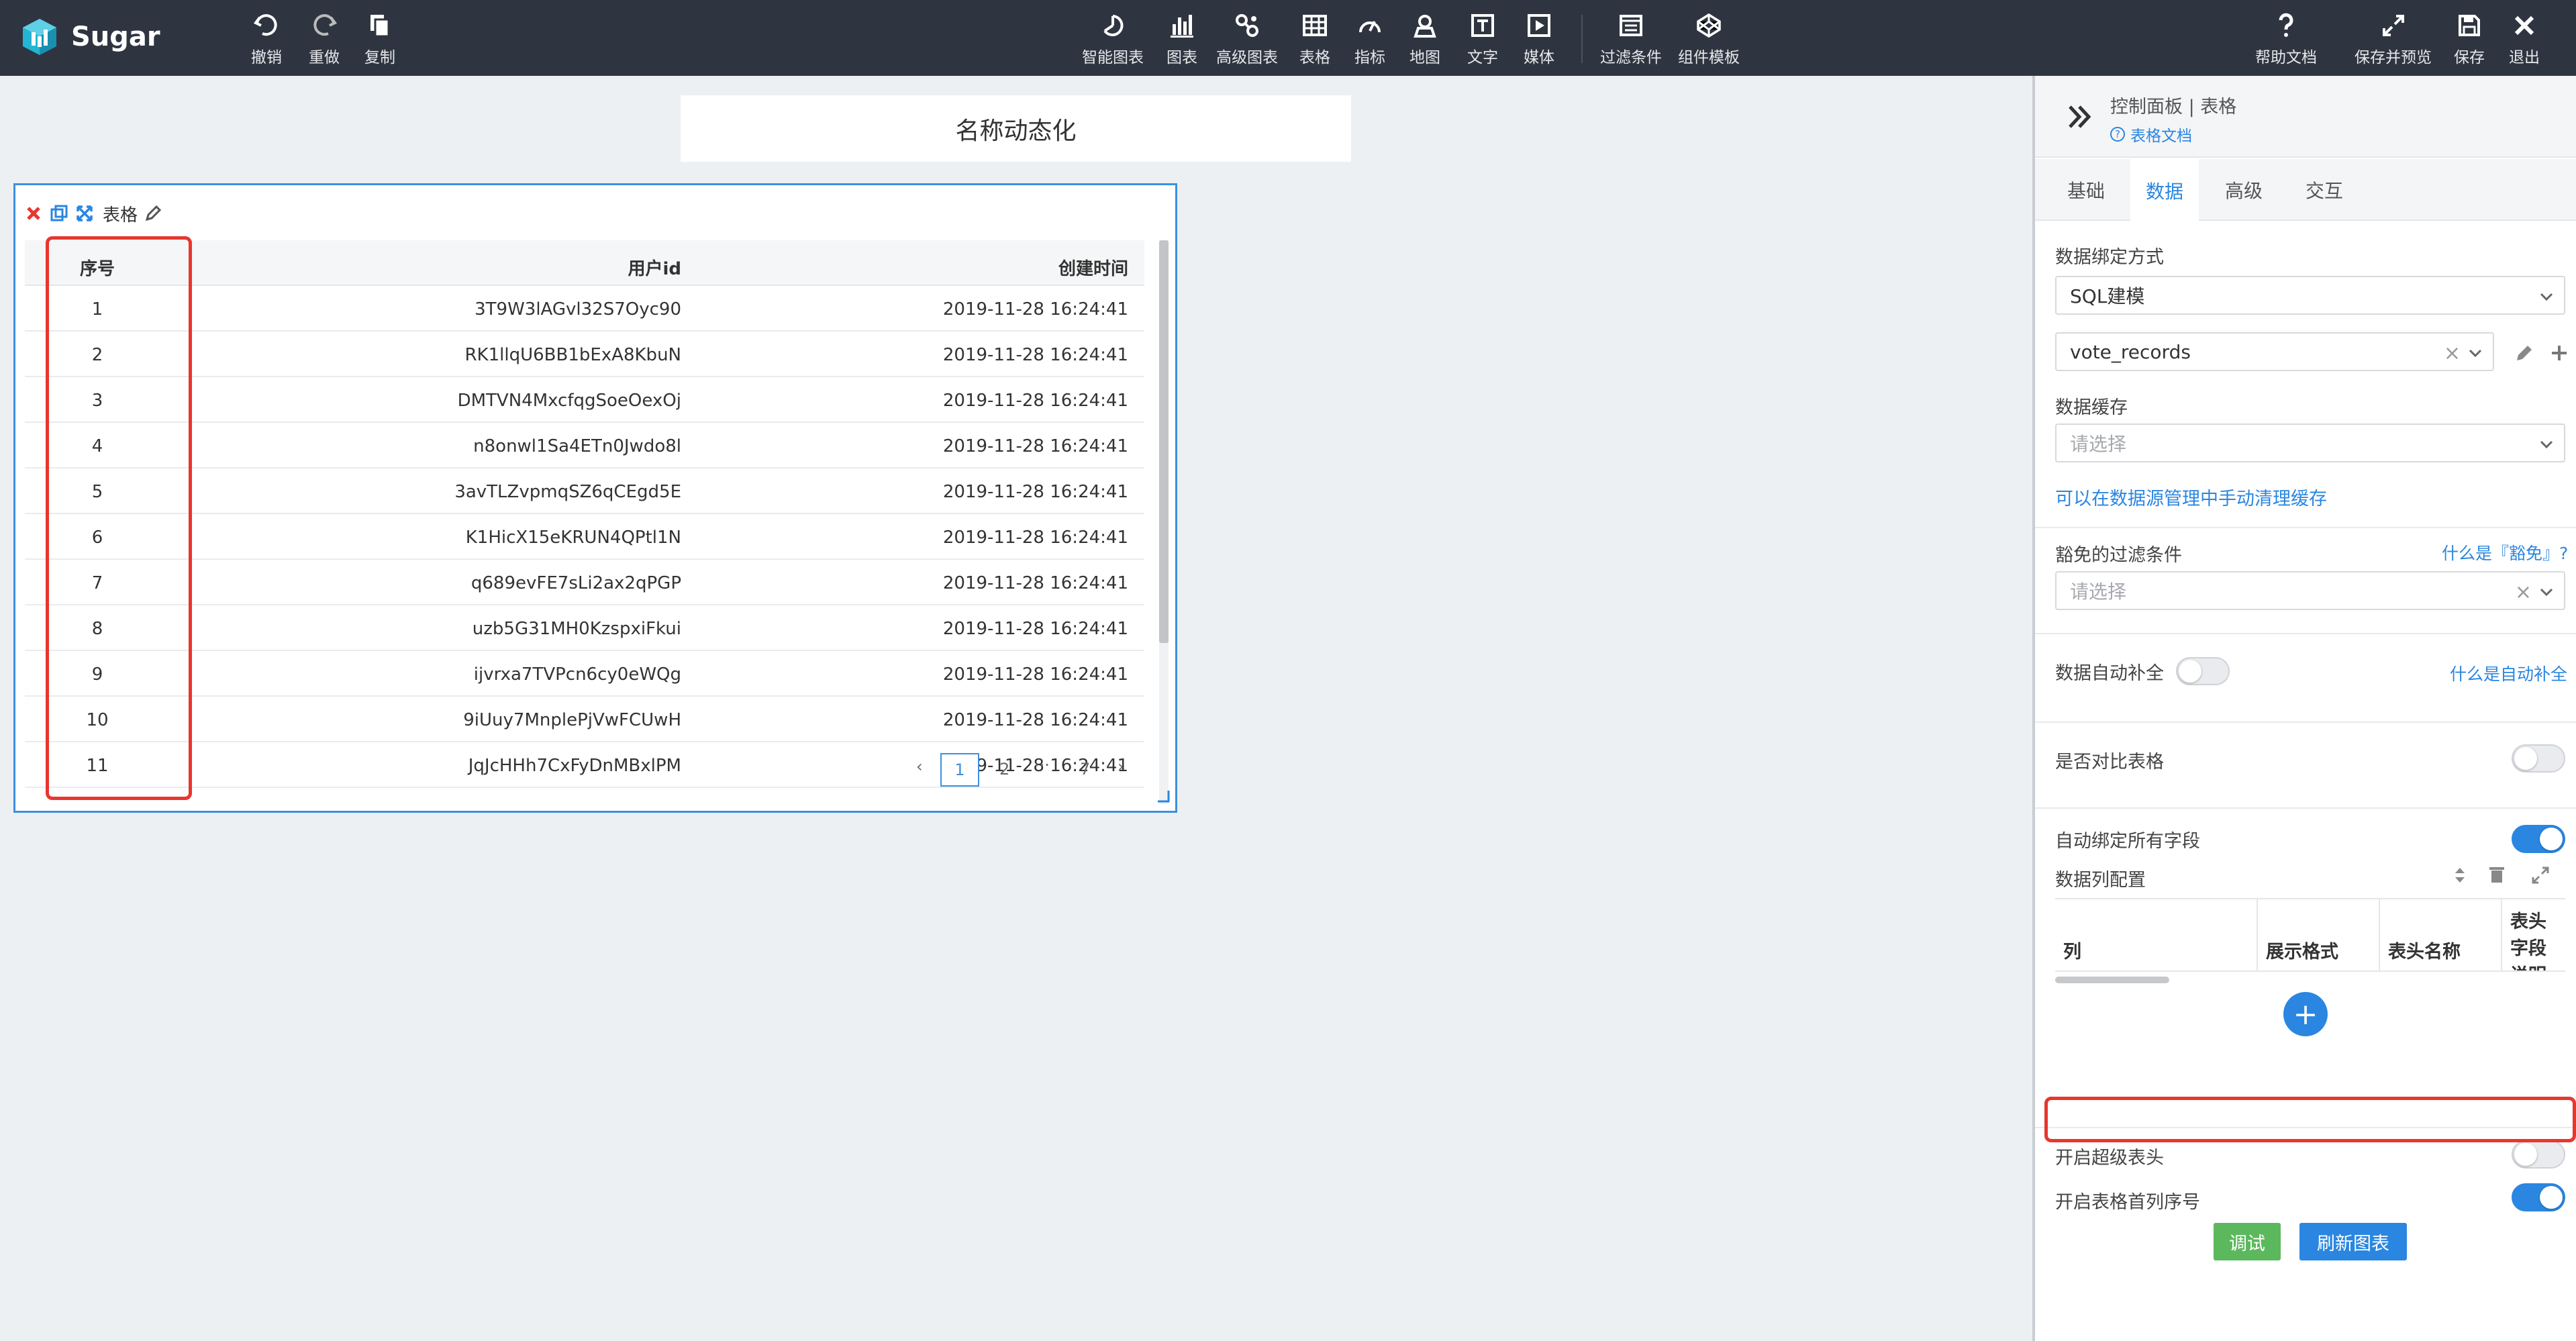 This screenshot has width=2576, height=1341. Describe the element at coordinates (2524, 40) in the screenshot. I see `exit-button: 退出` at that location.